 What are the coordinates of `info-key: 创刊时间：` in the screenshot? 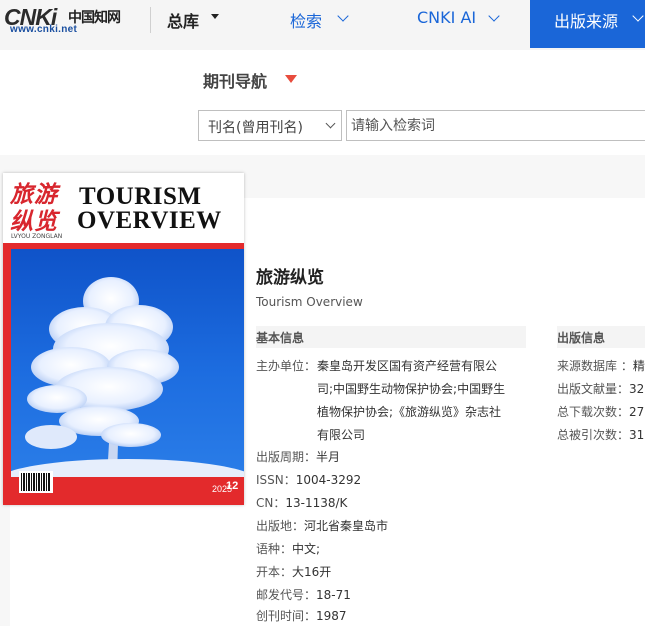 It's located at (286, 616).